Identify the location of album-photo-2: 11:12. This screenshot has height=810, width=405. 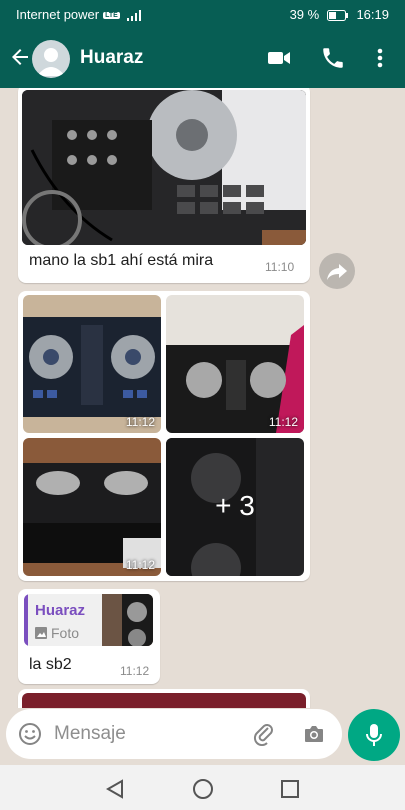
(235, 364).